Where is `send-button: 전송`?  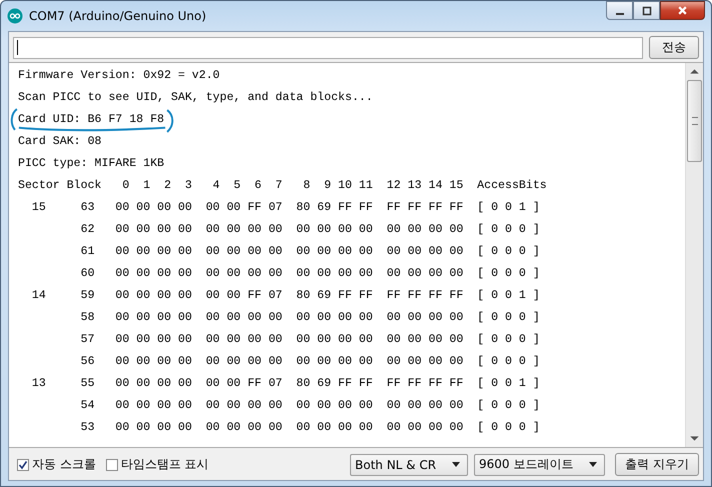
send-button: 전송 is located at coordinates (674, 47).